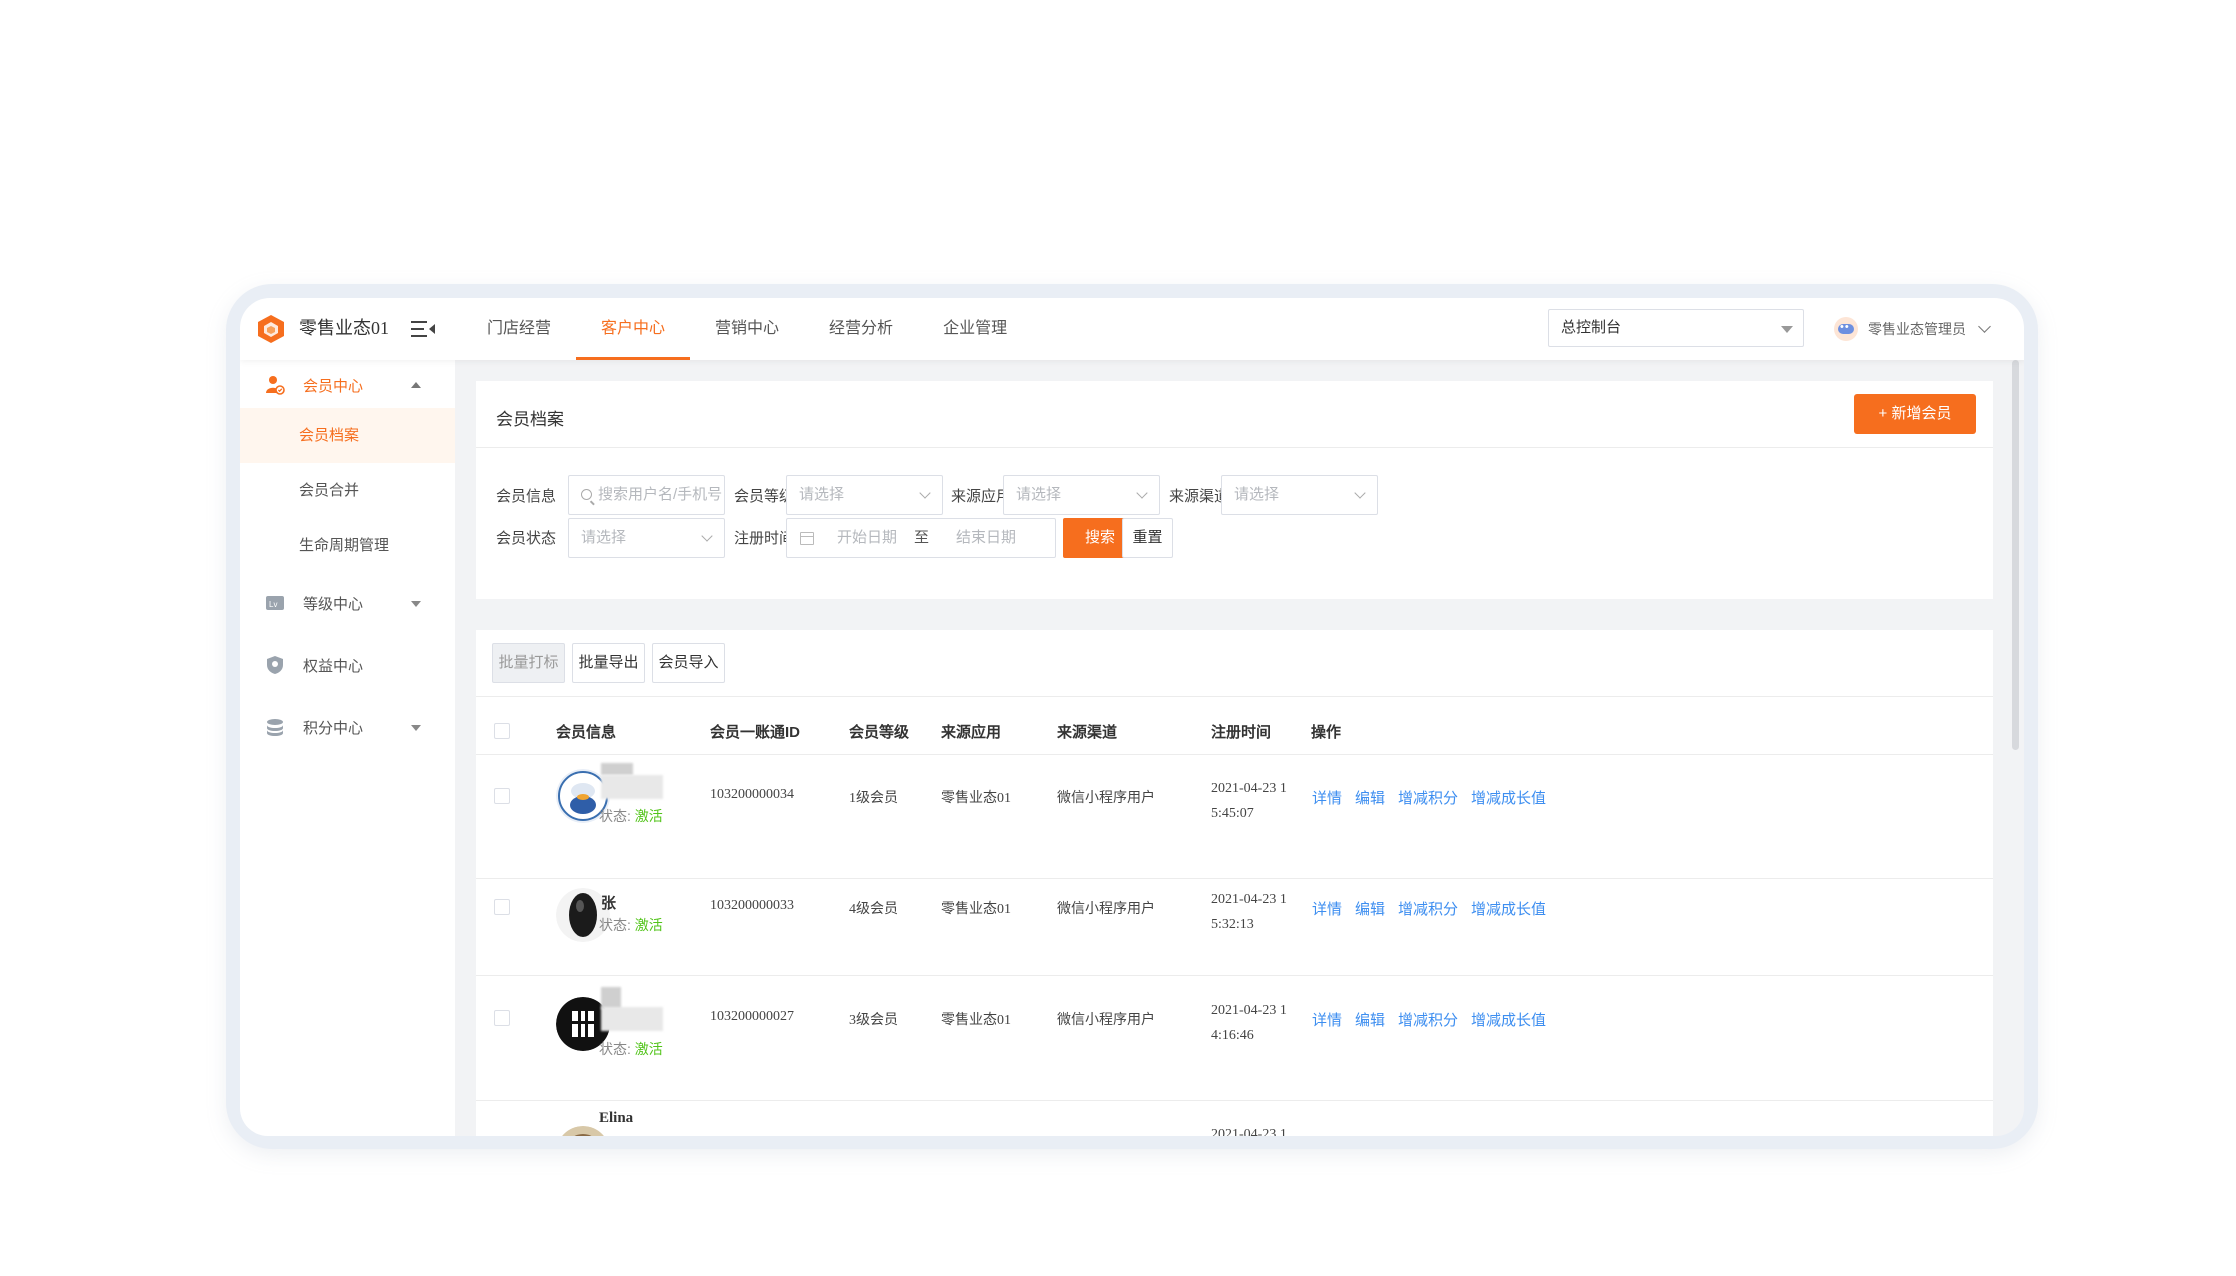 The image size is (2236, 1276). What do you see at coordinates (976, 798) in the screenshot?
I see `source-app: 零售业态01` at bounding box center [976, 798].